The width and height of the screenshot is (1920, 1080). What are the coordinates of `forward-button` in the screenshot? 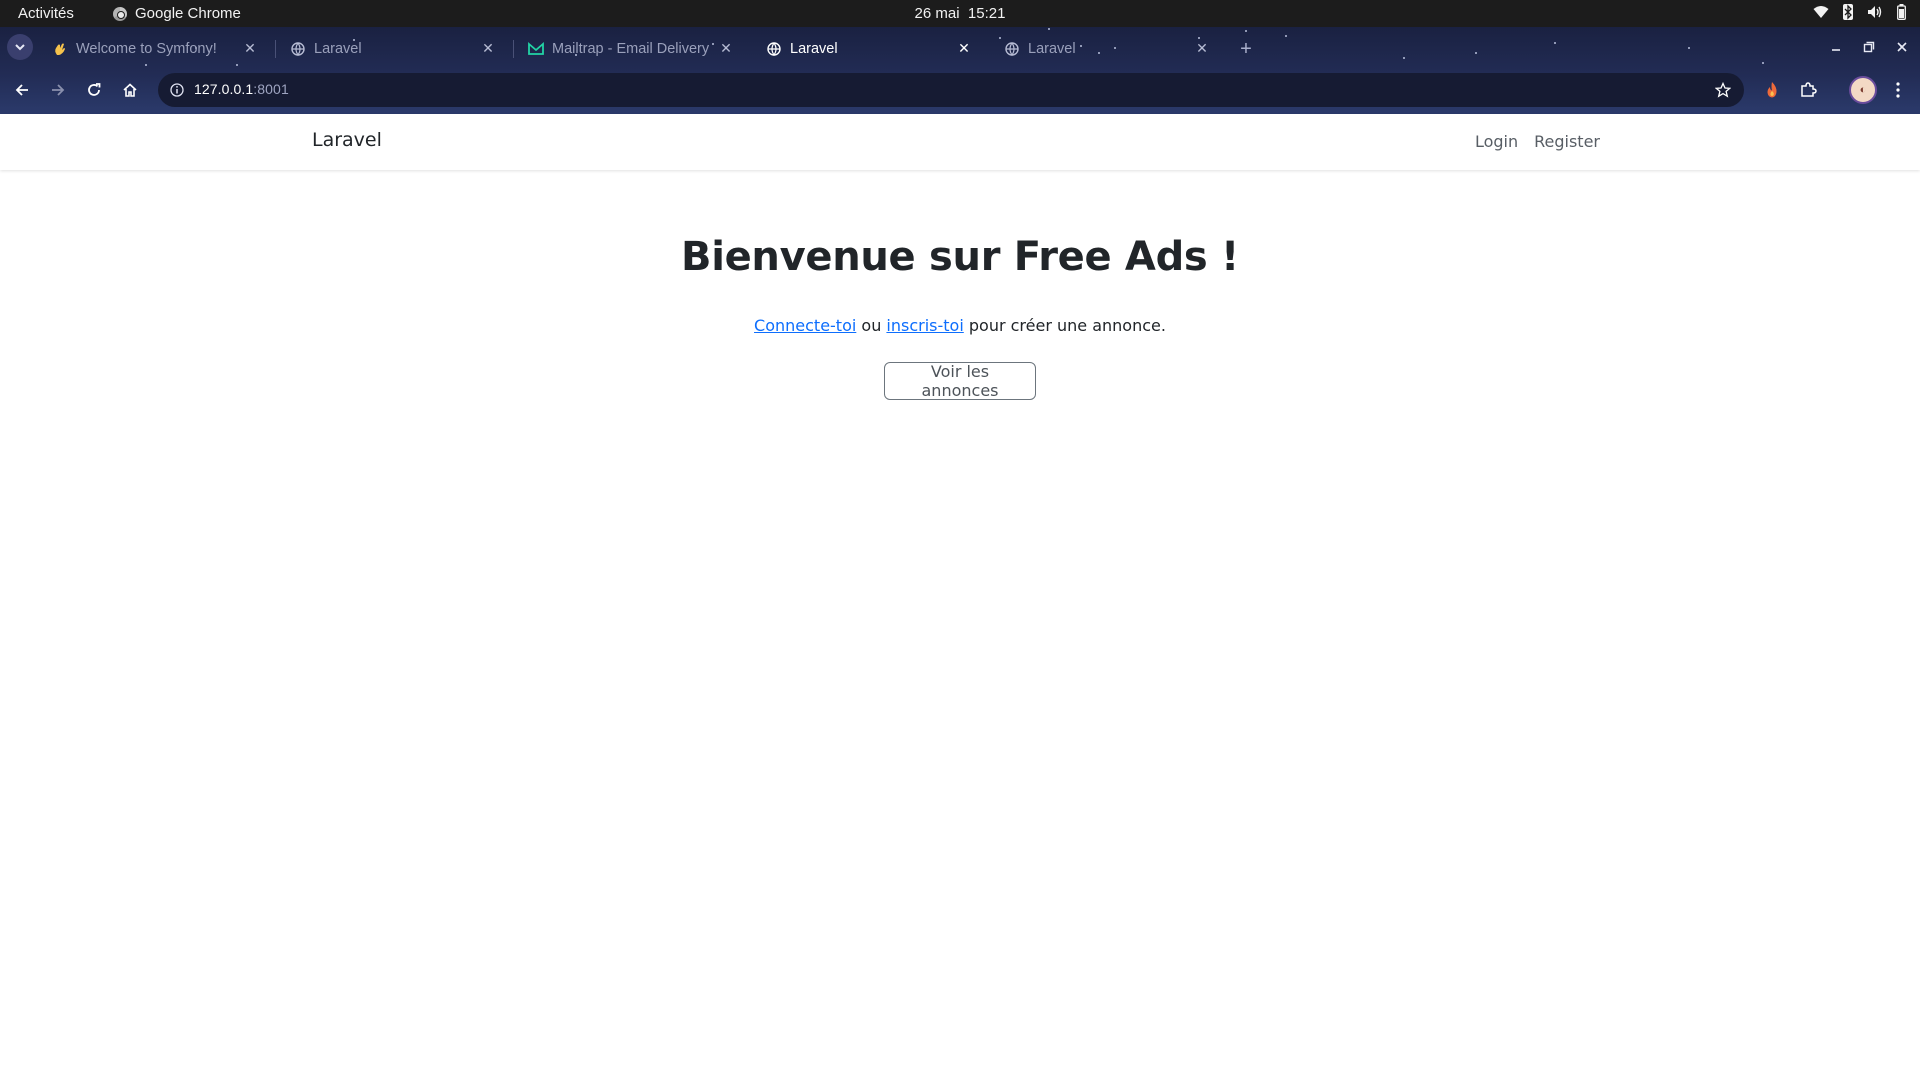 It's located at (58, 90).